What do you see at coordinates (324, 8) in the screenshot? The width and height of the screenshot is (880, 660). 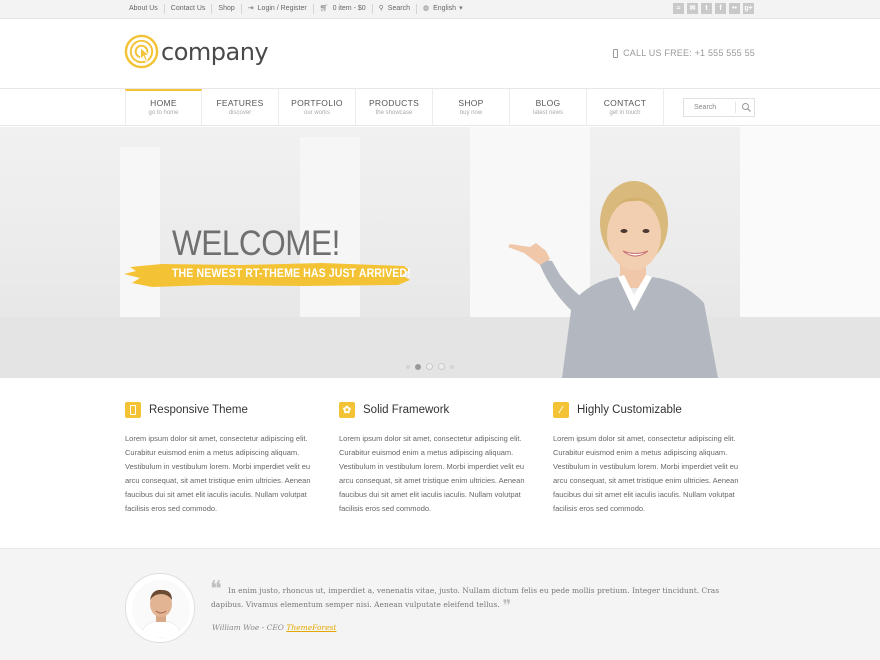 I see `cart-icon: 🛒︎` at bounding box center [324, 8].